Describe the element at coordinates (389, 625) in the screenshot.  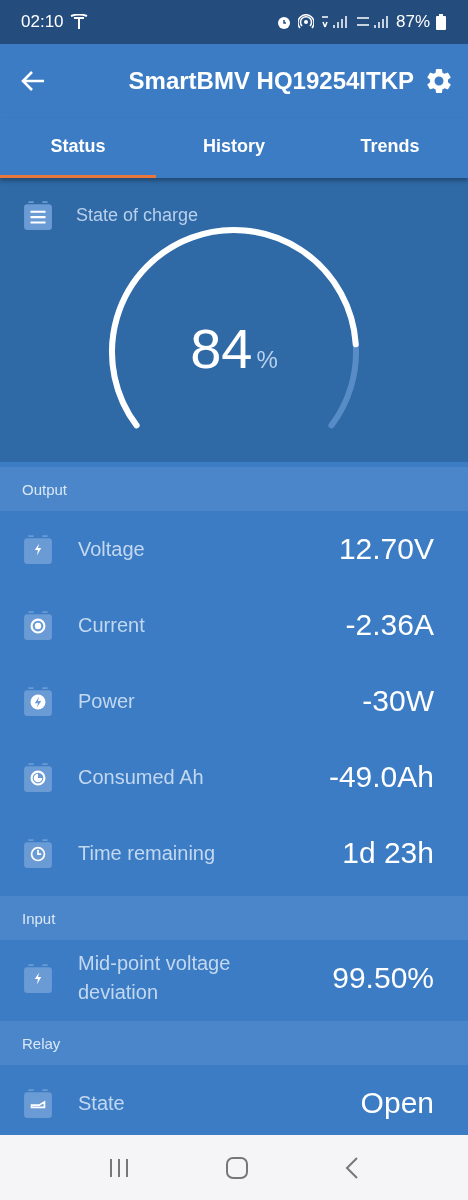
I see `reading-value: -2.36A` at that location.